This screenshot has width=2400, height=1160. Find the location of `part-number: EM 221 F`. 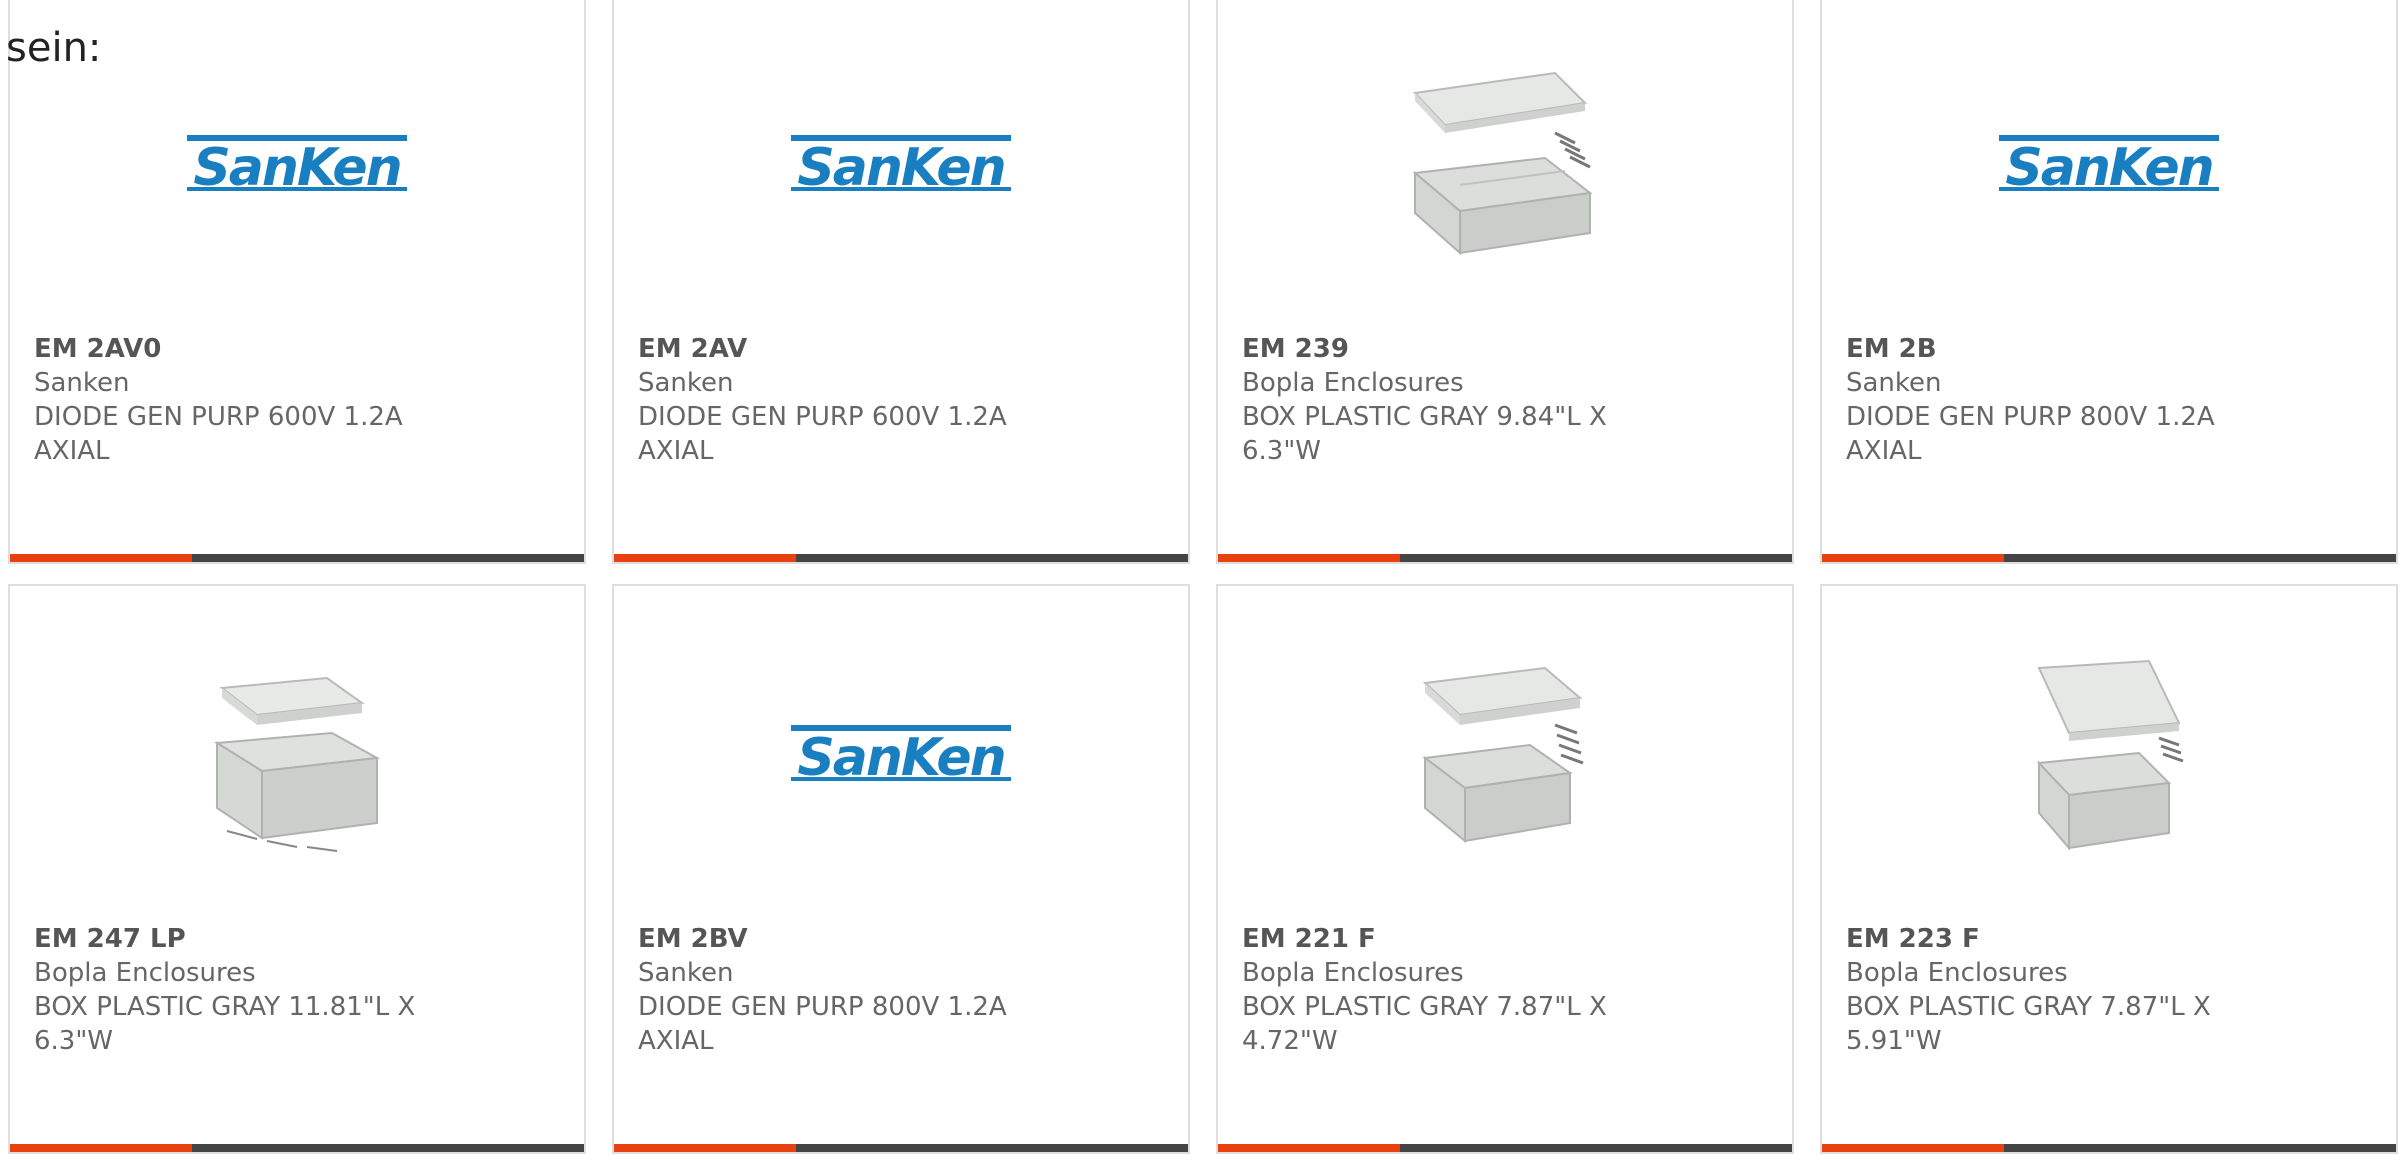

part-number: EM 221 F is located at coordinates (1442, 939).